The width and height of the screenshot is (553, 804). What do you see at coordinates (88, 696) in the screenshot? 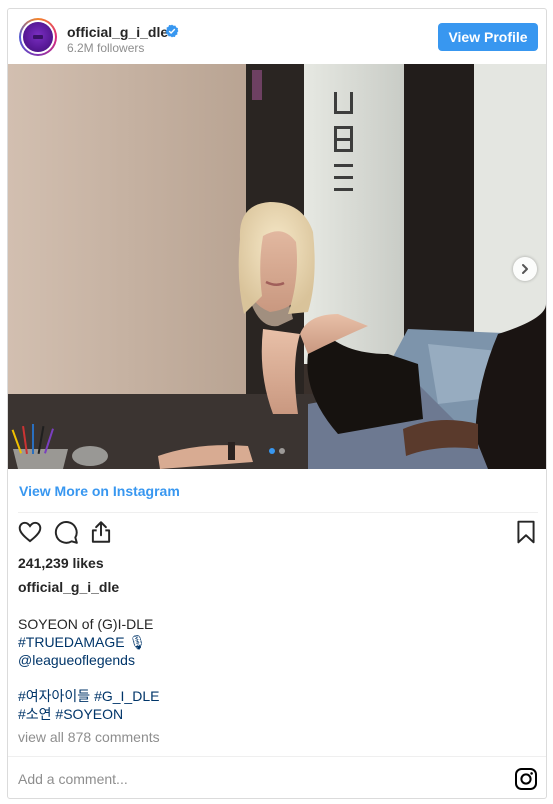
I see `hashtag-link: #여자아이들 #G_I_DLE` at bounding box center [88, 696].